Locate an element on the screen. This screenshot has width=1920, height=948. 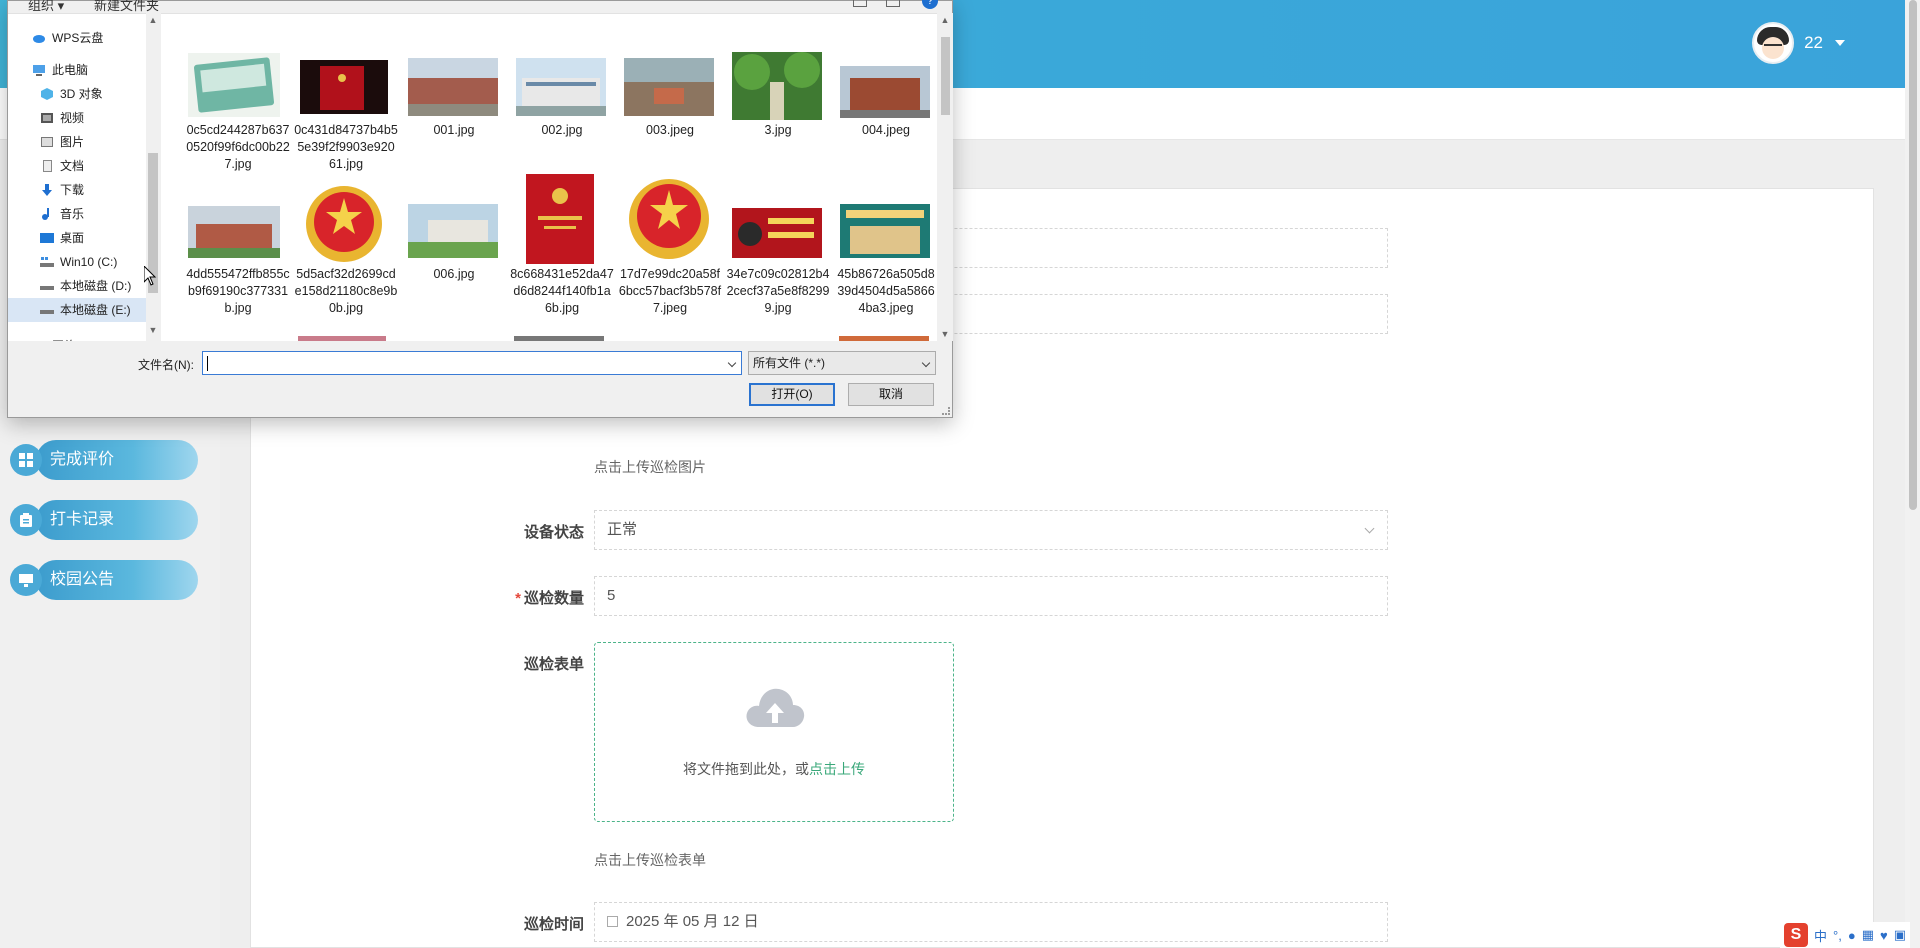
file-name: 45b86726a505d839d4504d5a58664ba3.jpeg is located at coordinates (886, 291).